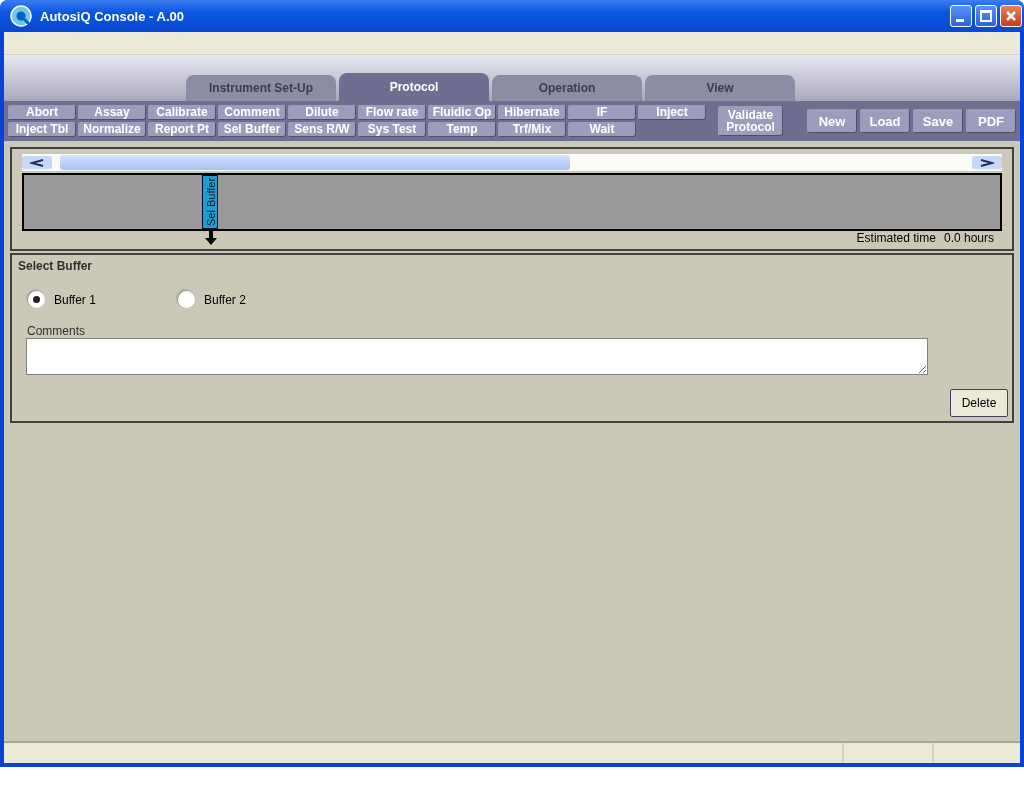  What do you see at coordinates (960, 20) in the screenshot?
I see `minimize-icon` at bounding box center [960, 20].